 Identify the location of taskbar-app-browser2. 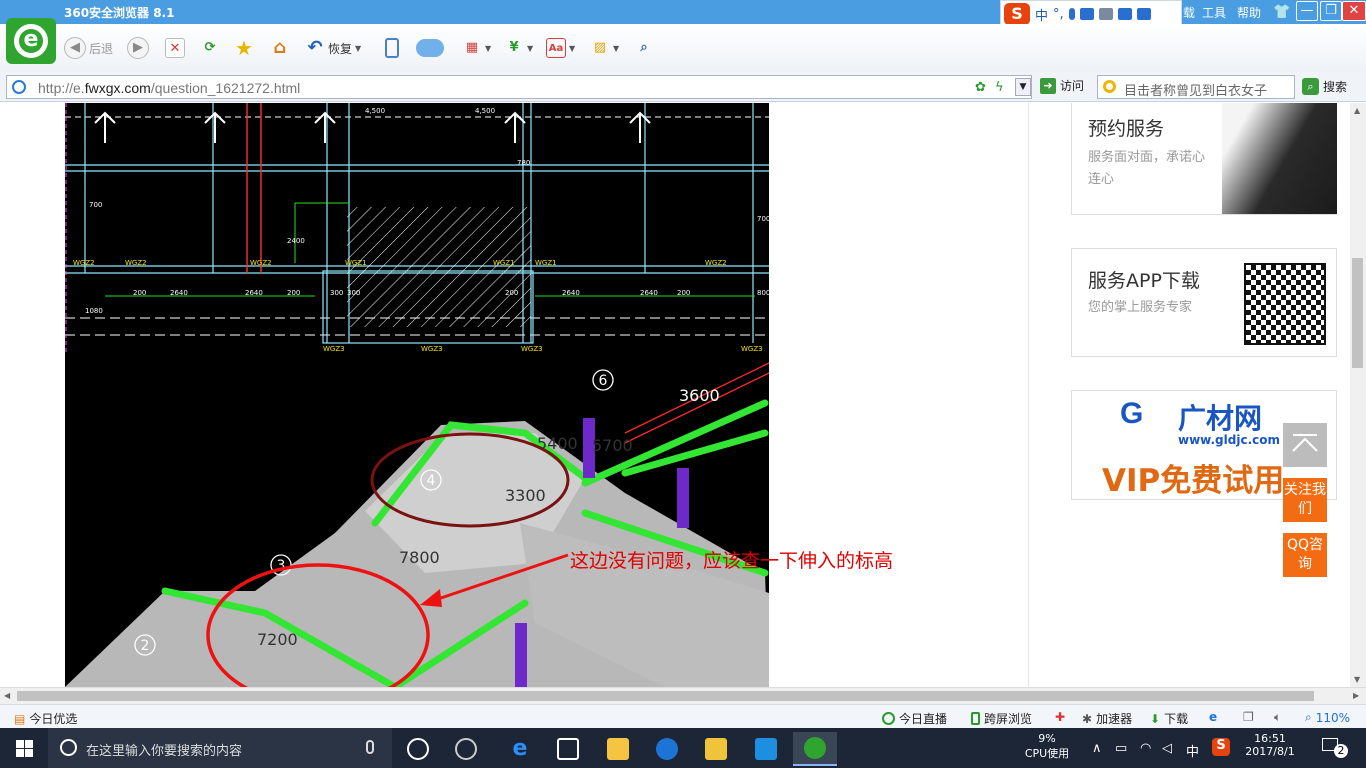
(466, 749).